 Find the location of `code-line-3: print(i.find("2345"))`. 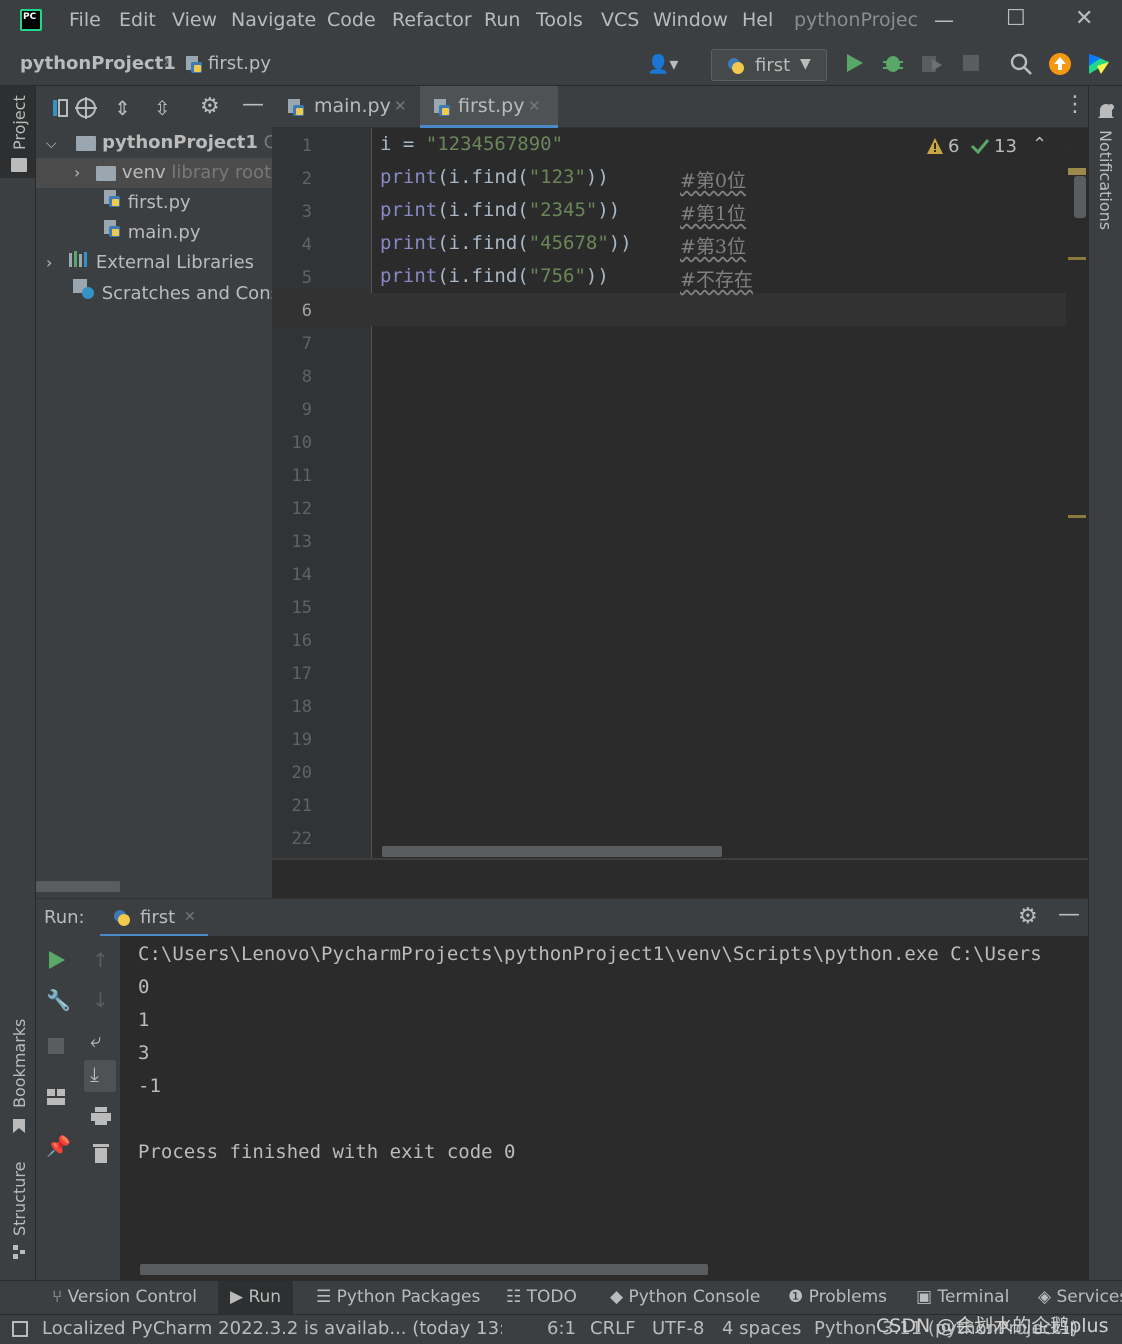

code-line-3: print(i.find("2345")) is located at coordinates (500, 210).